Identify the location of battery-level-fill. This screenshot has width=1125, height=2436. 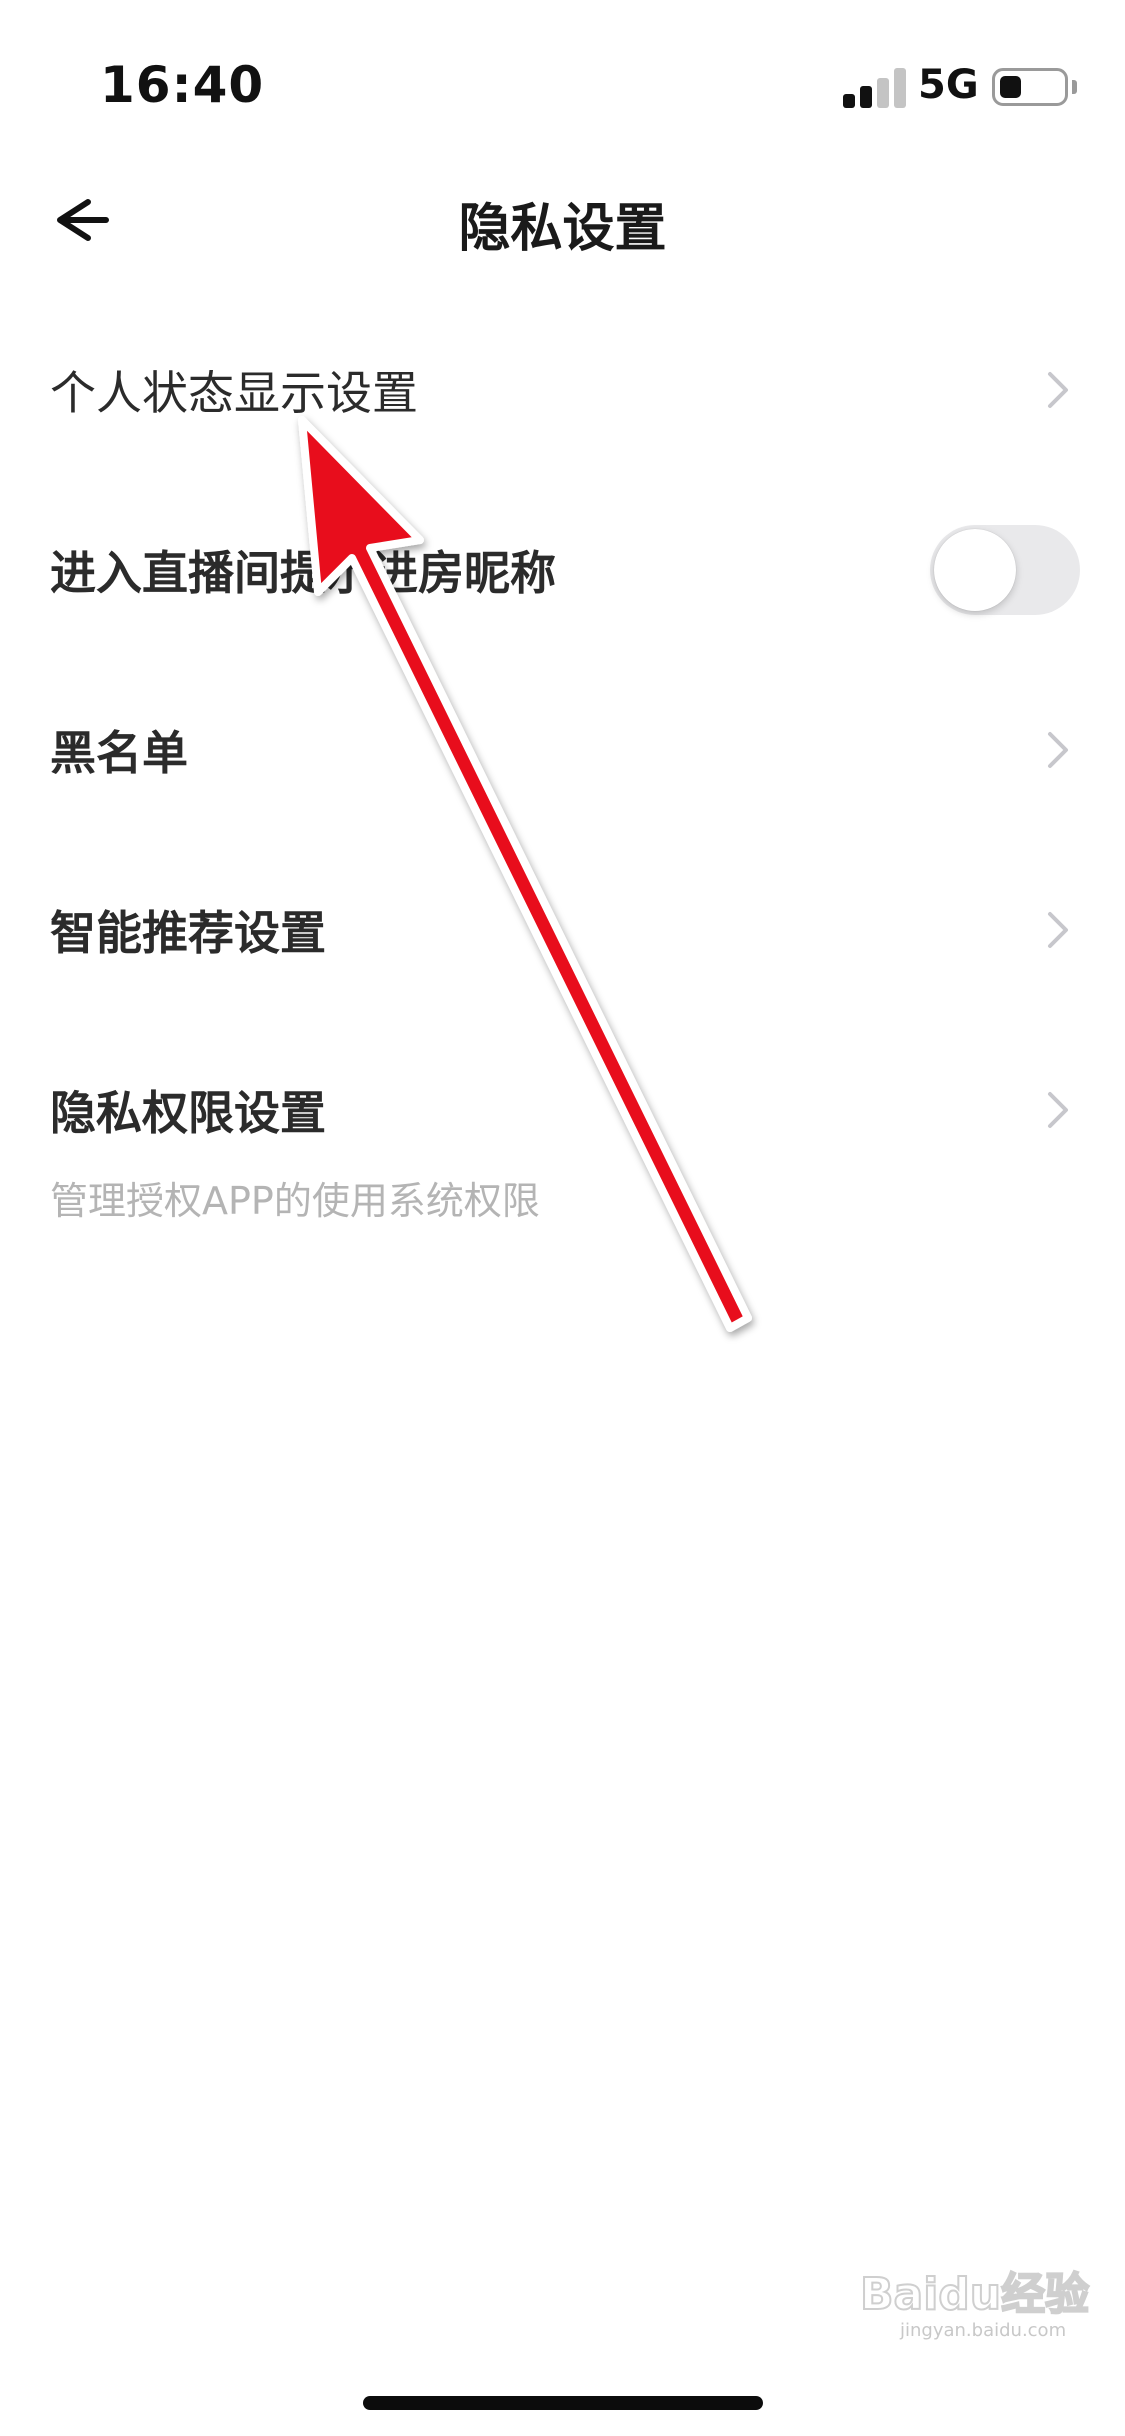
(1010, 87).